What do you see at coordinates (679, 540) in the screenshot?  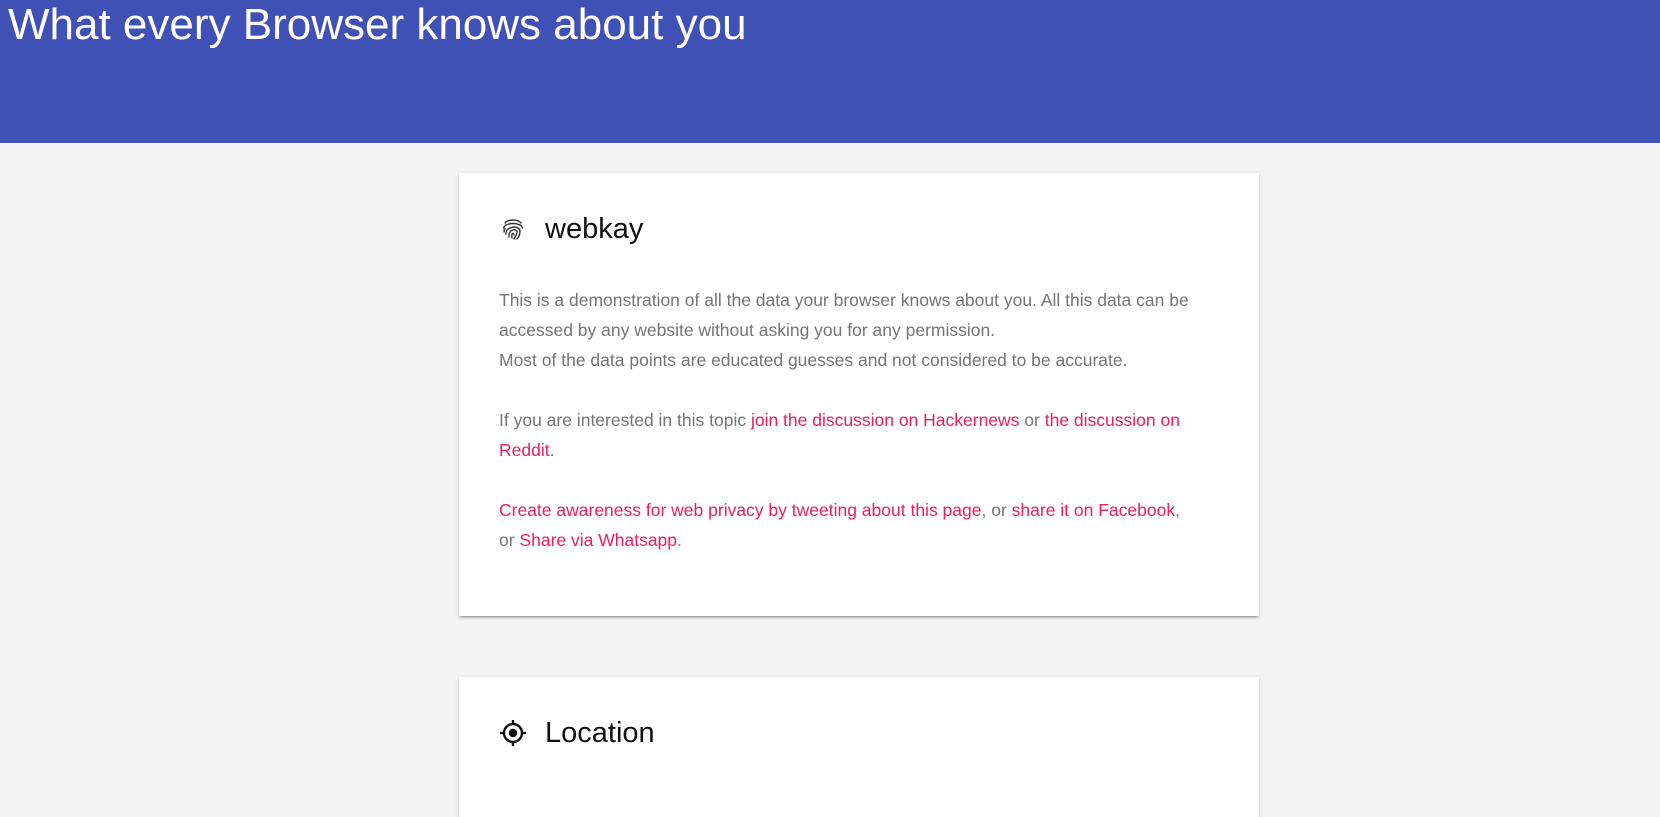 I see `share-text-after: .` at bounding box center [679, 540].